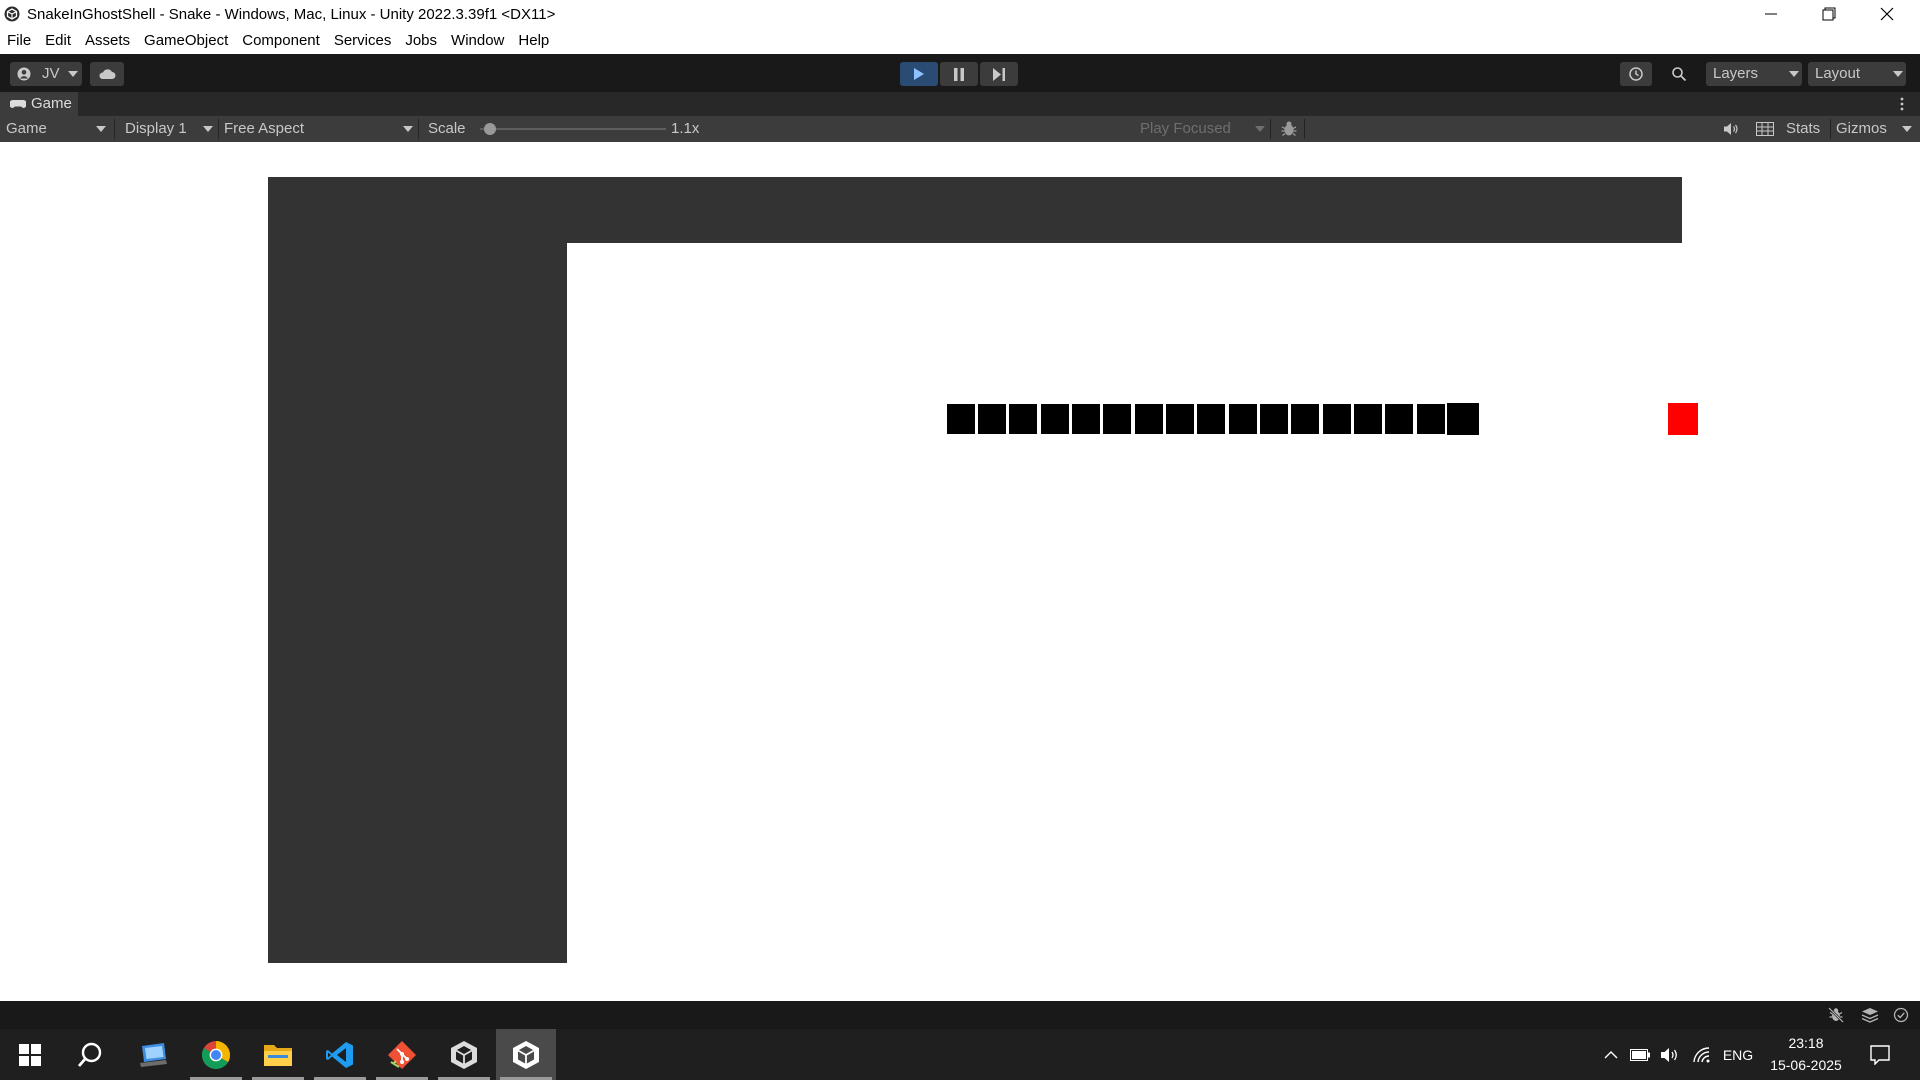 The image size is (1920, 1080). I want to click on unity-editor-button, so click(526, 1054).